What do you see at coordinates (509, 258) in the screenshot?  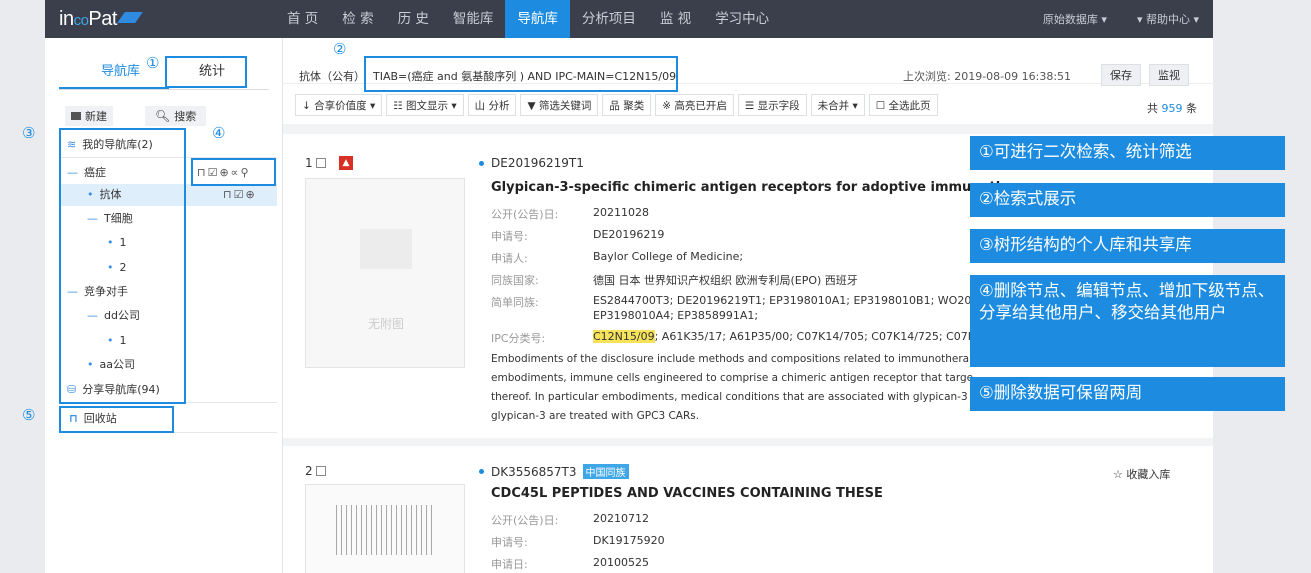 I see `field-label: 申请人:` at bounding box center [509, 258].